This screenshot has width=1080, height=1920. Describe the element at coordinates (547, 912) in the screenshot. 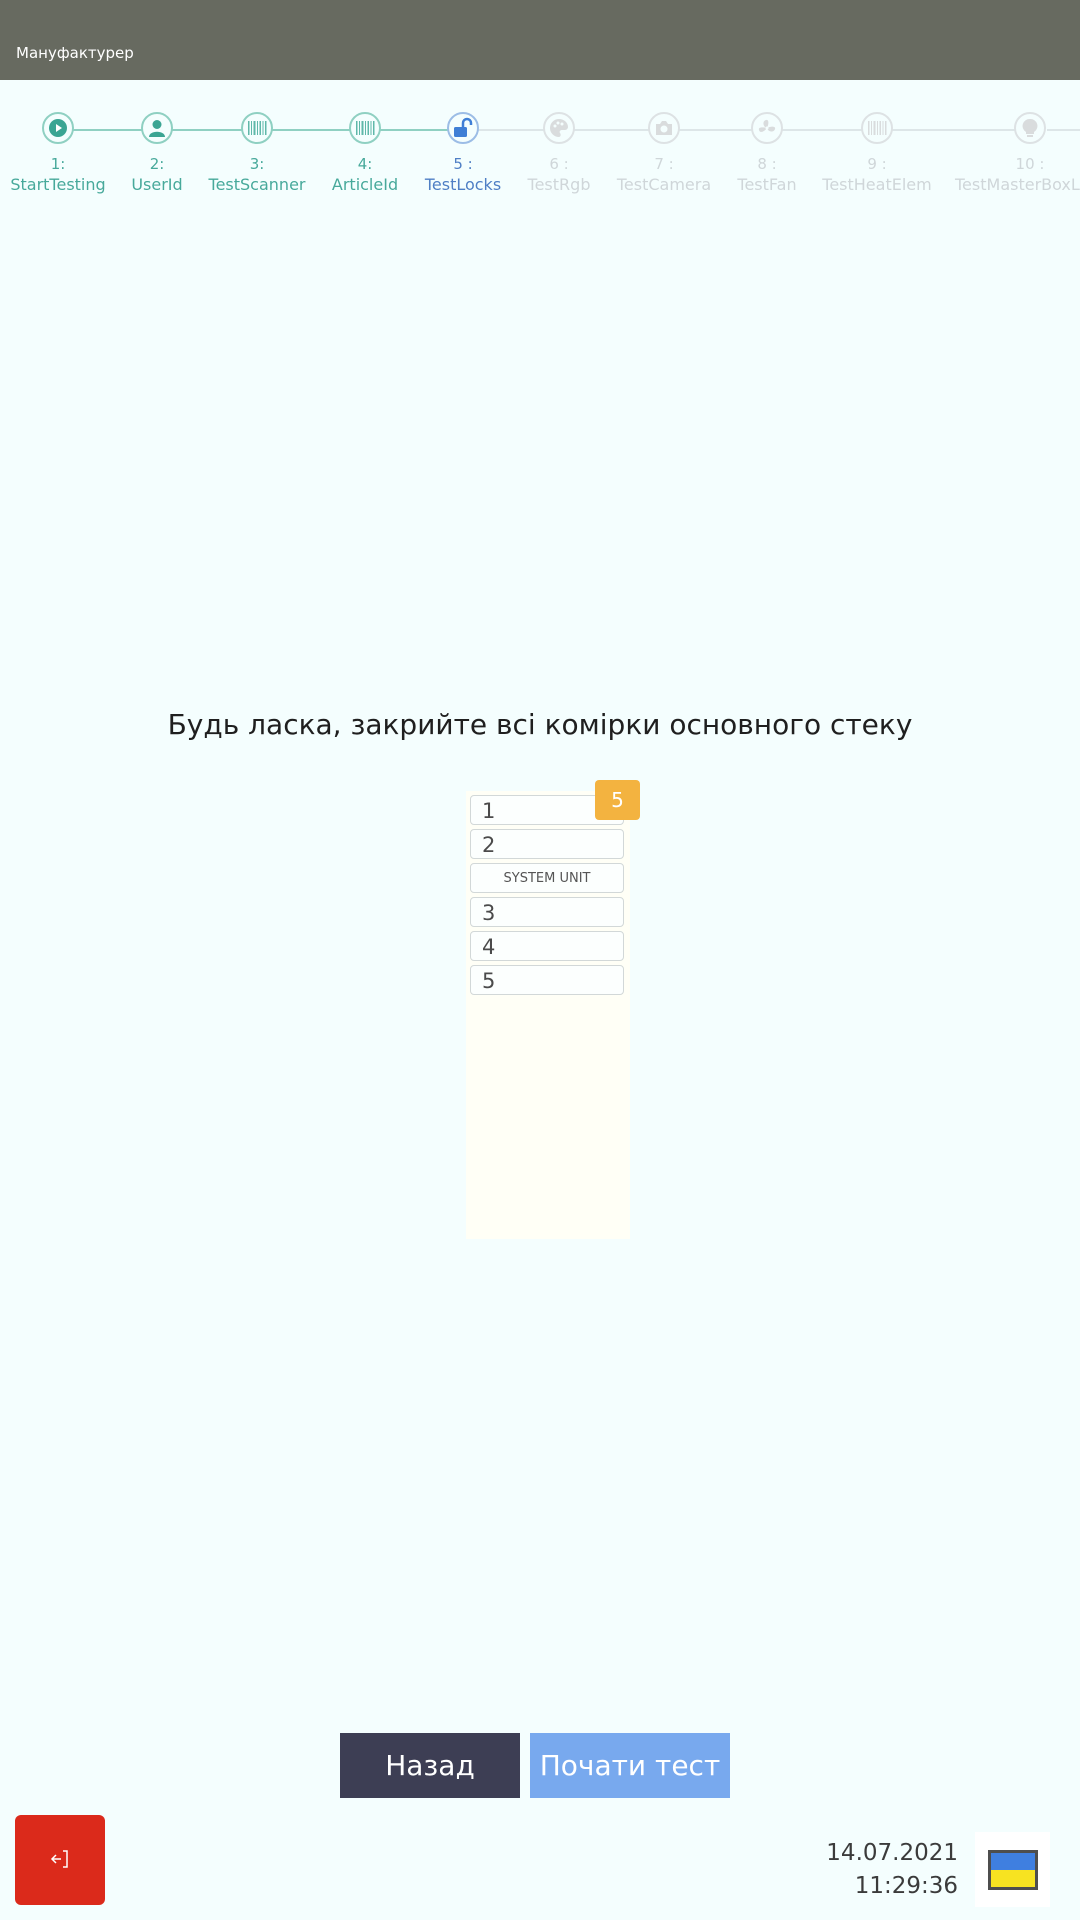

I see `locker-cell-3: 3` at that location.